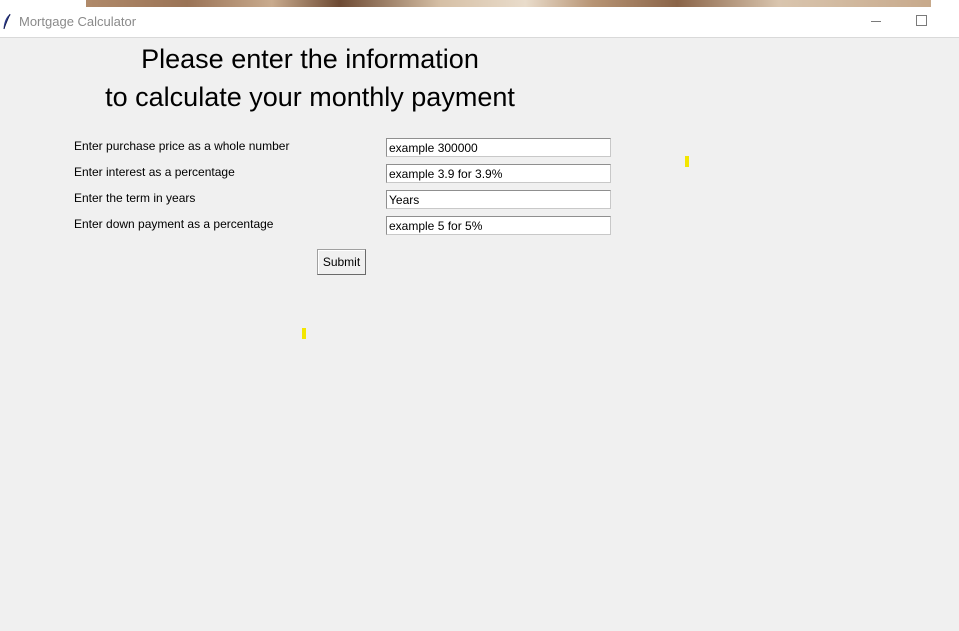 The height and width of the screenshot is (631, 959). Describe the element at coordinates (310, 97) in the screenshot. I see `heading-line-2: to calculate your monthly payment` at that location.